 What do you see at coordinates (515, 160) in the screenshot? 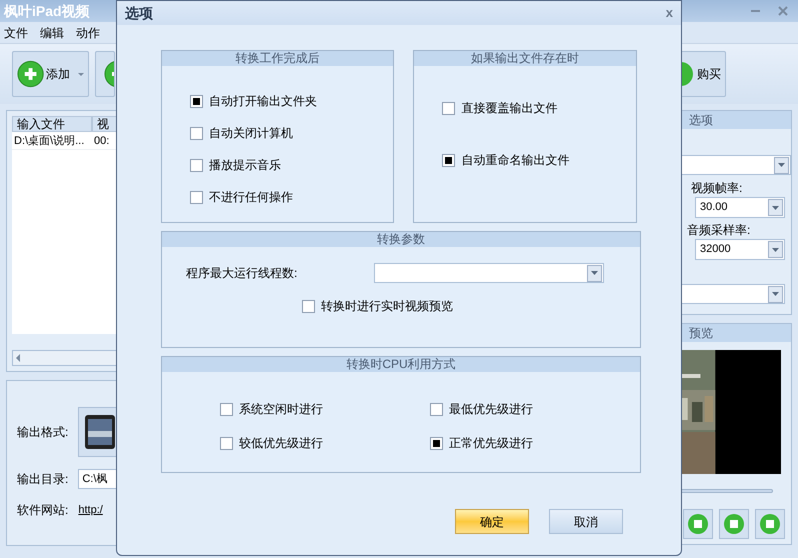
I see `option-label: 自动重命名输出文件` at bounding box center [515, 160].